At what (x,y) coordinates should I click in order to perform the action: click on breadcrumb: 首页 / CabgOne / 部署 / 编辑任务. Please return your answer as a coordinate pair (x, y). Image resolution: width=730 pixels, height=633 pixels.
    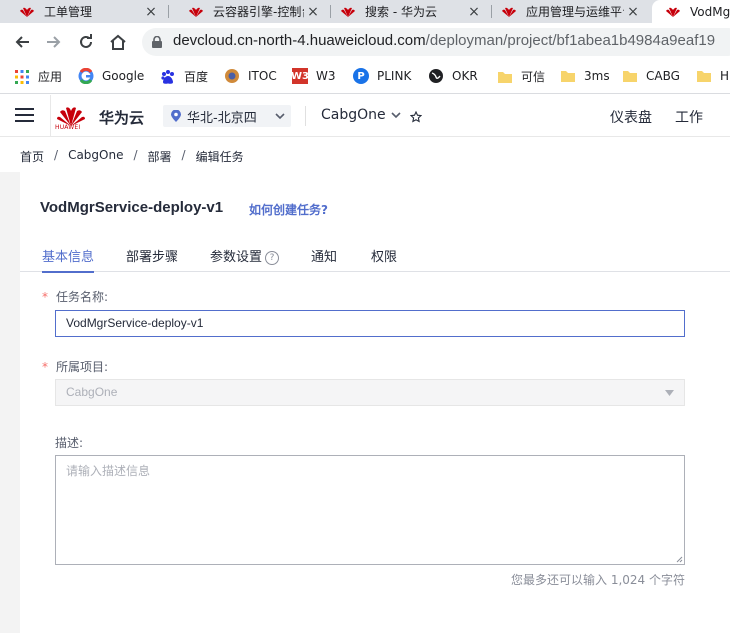
    Looking at the image, I should click on (132, 156).